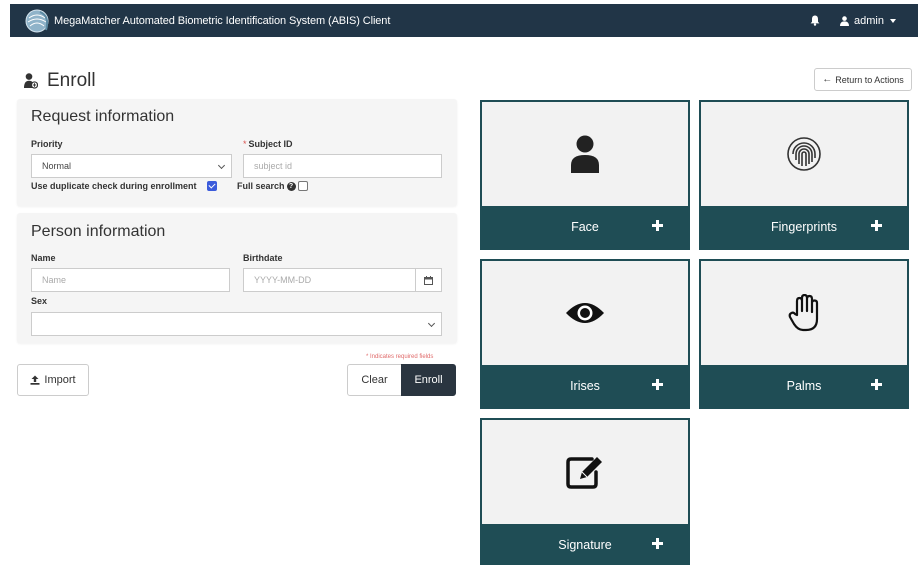 The image size is (918, 565). I want to click on priority-select: Normal, so click(131, 166).